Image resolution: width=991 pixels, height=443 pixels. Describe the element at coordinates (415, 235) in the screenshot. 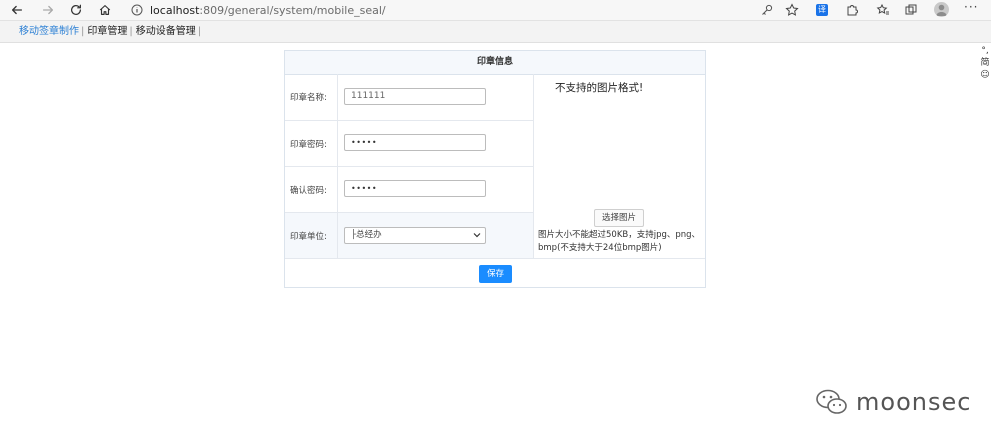

I see `seal-unit-select: ├总经办` at that location.